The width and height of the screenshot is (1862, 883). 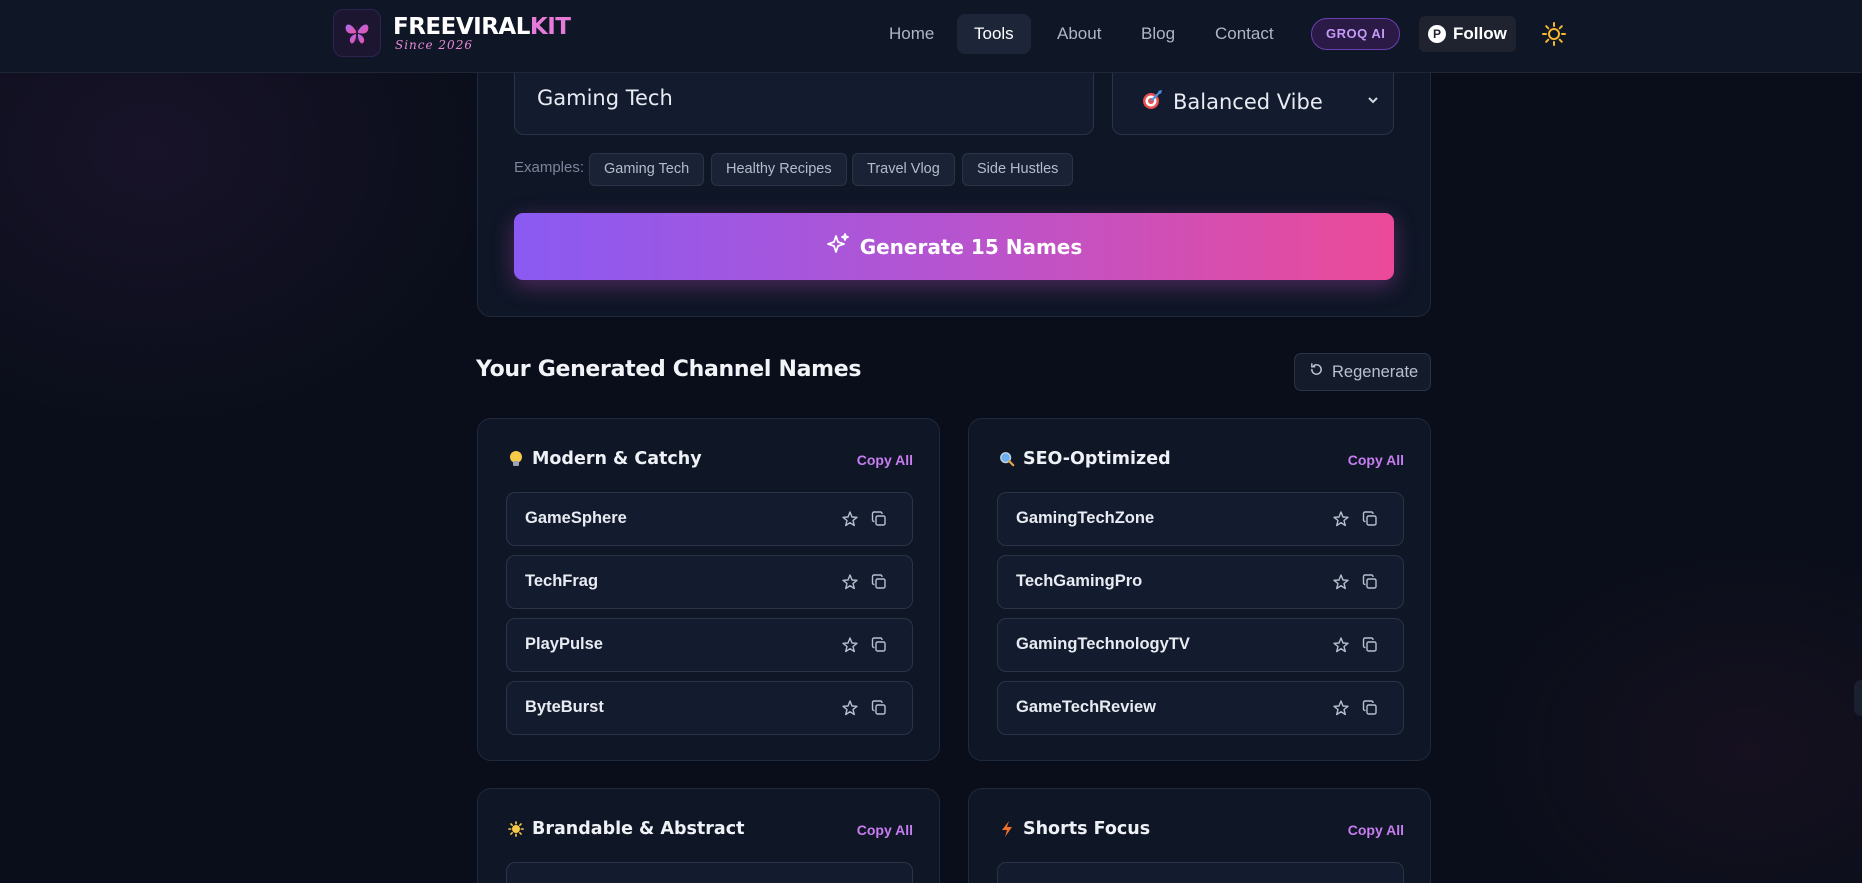 What do you see at coordinates (549, 167) in the screenshot?
I see `examples-label: Examples:` at bounding box center [549, 167].